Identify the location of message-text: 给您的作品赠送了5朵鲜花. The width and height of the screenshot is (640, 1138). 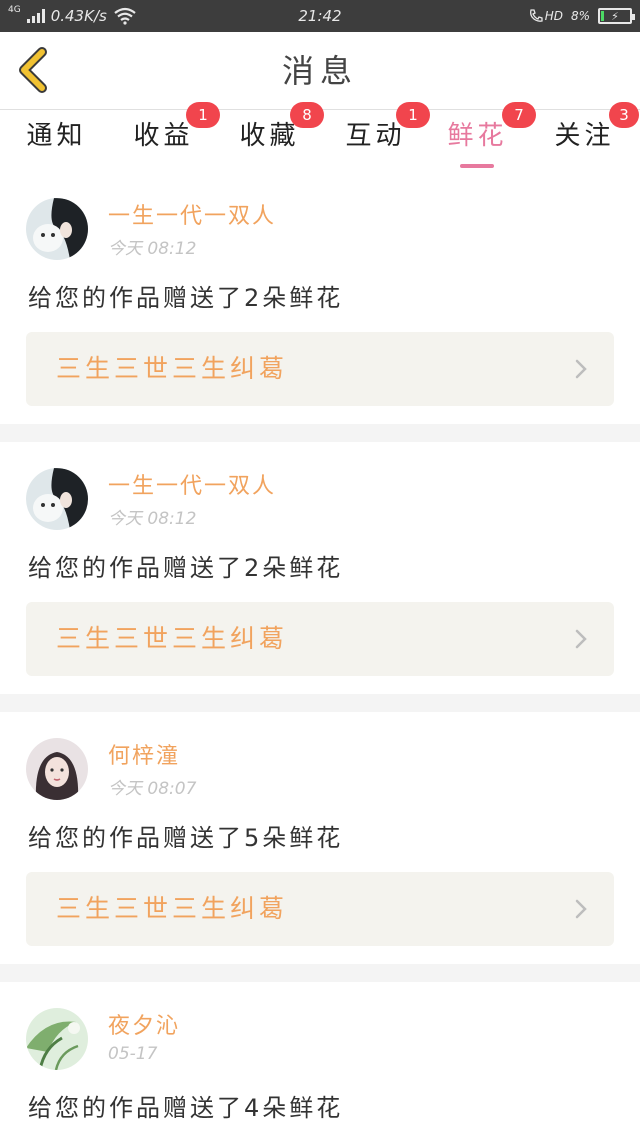
(186, 838).